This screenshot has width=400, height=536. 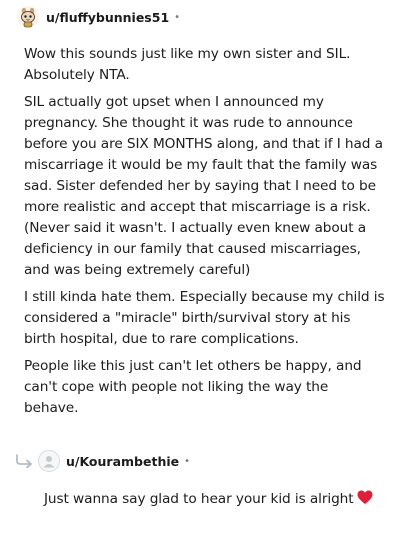 What do you see at coordinates (24, 461) in the screenshot?
I see `reply-arrow-icon` at bounding box center [24, 461].